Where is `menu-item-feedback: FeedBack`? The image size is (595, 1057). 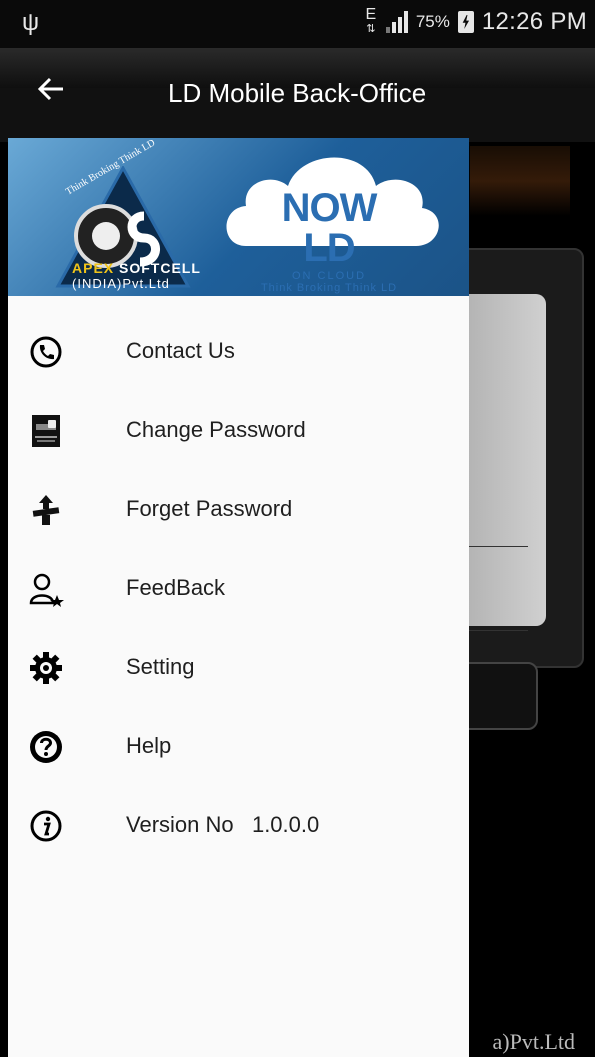 menu-item-feedback: FeedBack is located at coordinates (238, 588).